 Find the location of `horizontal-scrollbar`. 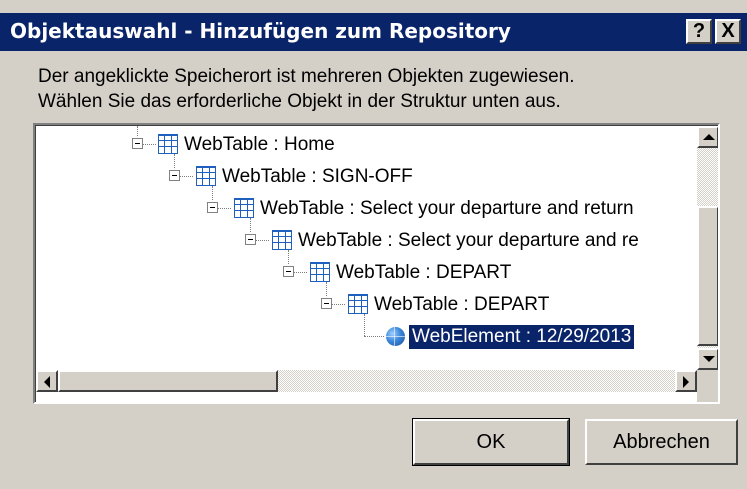

horizontal-scrollbar is located at coordinates (366, 381).